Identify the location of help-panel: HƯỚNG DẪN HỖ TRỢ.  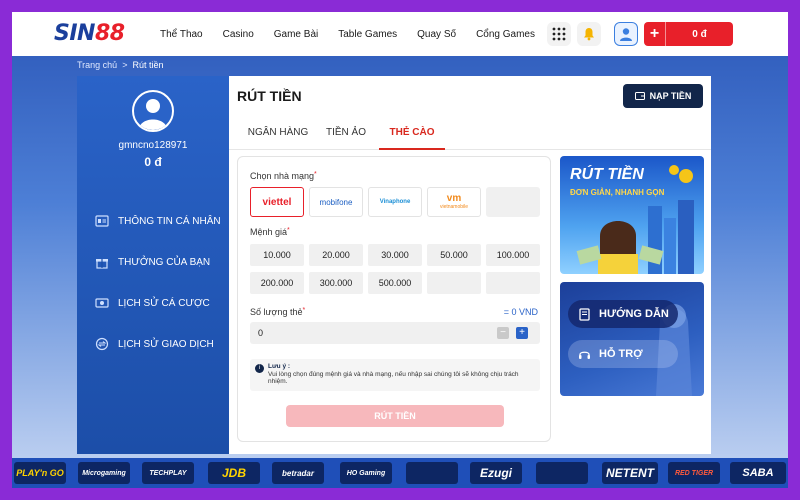
(632, 339).